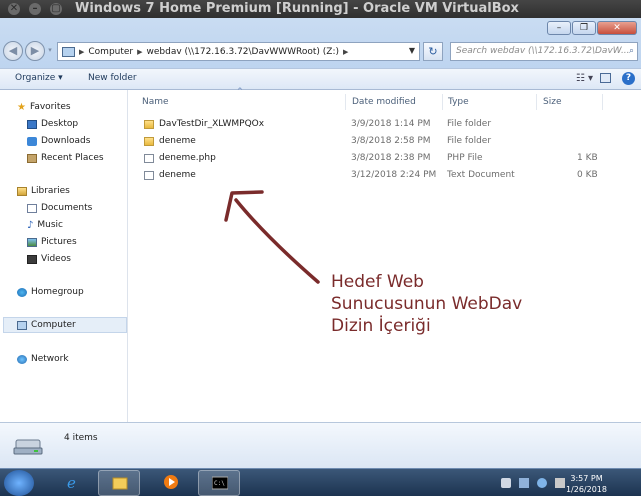 The width and height of the screenshot is (641, 497). What do you see at coordinates (56, 259) in the screenshot?
I see `nav-videos-label: Videos` at bounding box center [56, 259].